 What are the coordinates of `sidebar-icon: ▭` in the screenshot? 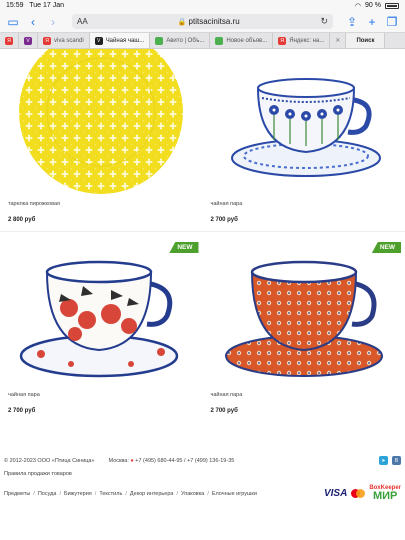 It's located at (13, 22).